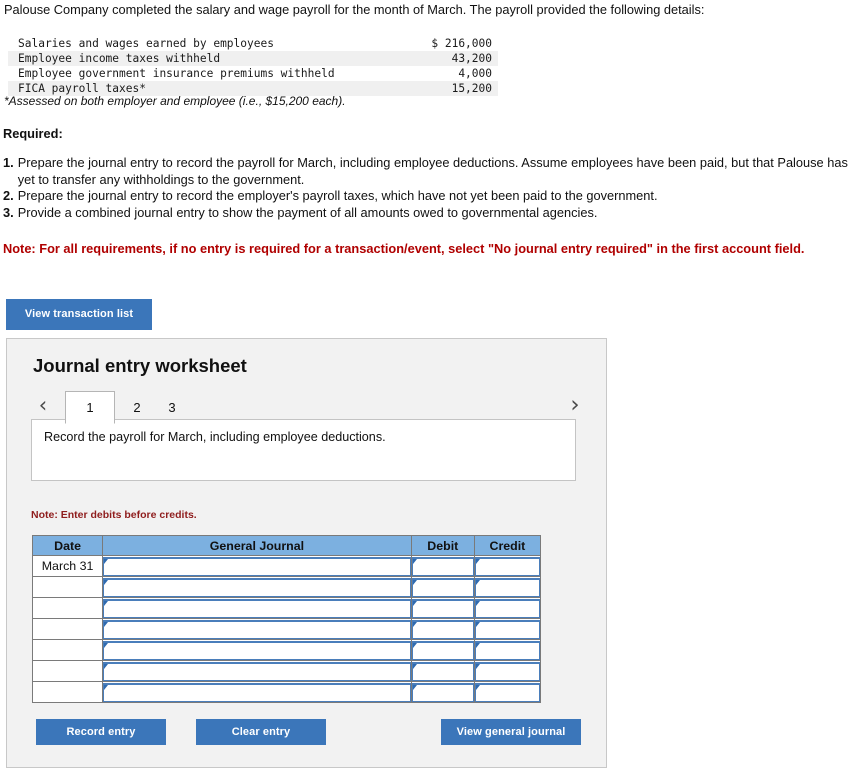  What do you see at coordinates (475, 73) in the screenshot?
I see `payroll-detail-amount: 4,000` at bounding box center [475, 73].